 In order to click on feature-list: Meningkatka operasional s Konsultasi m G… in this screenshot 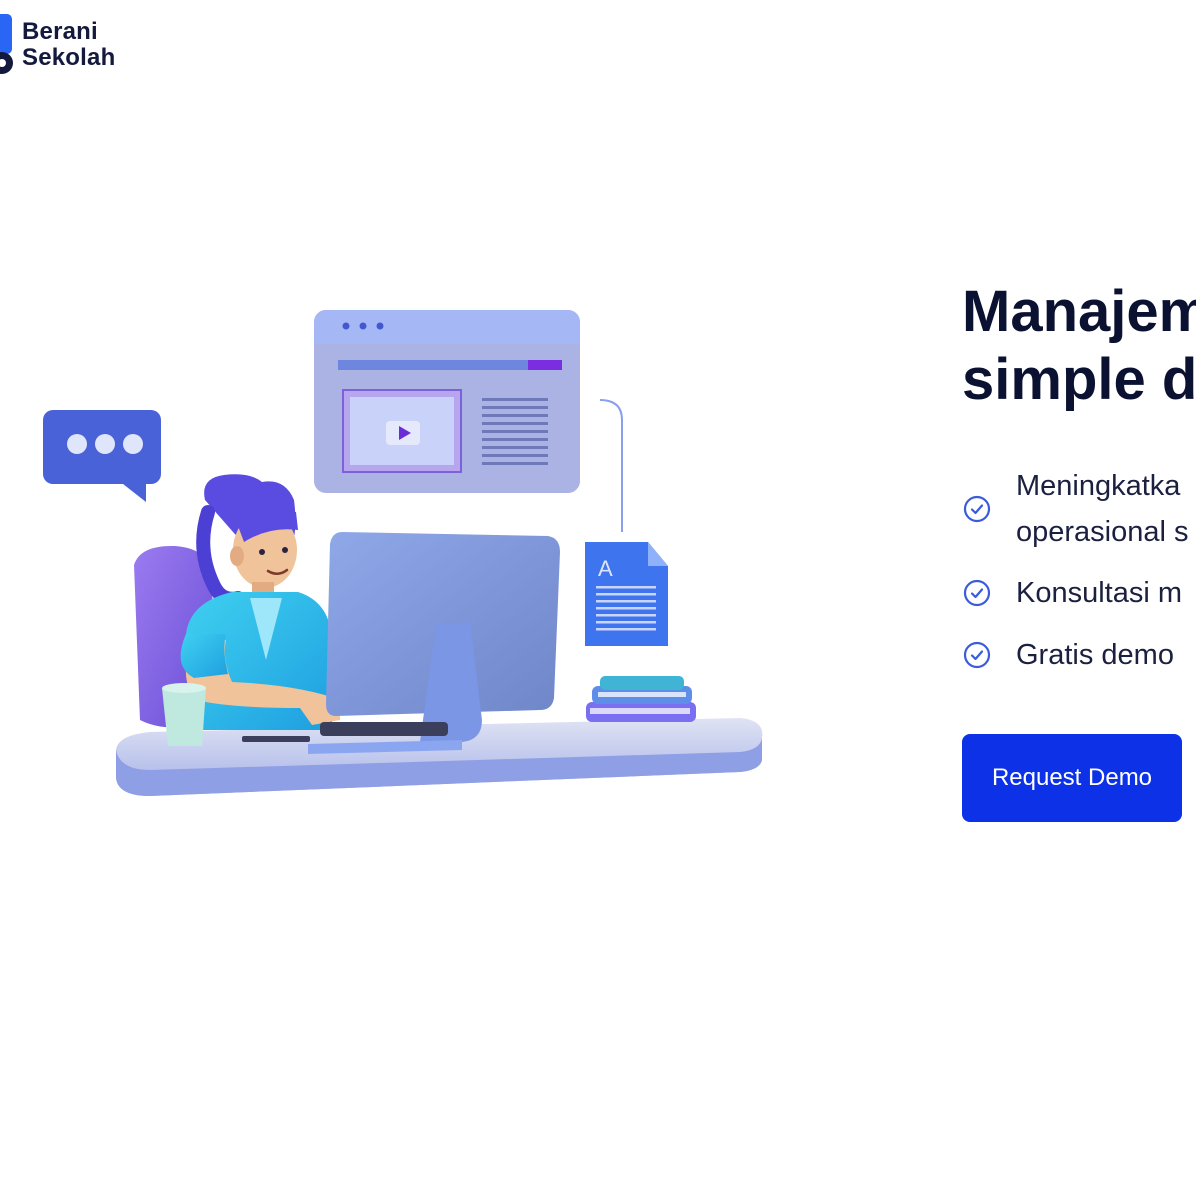, I will do `click(1075, 571)`.